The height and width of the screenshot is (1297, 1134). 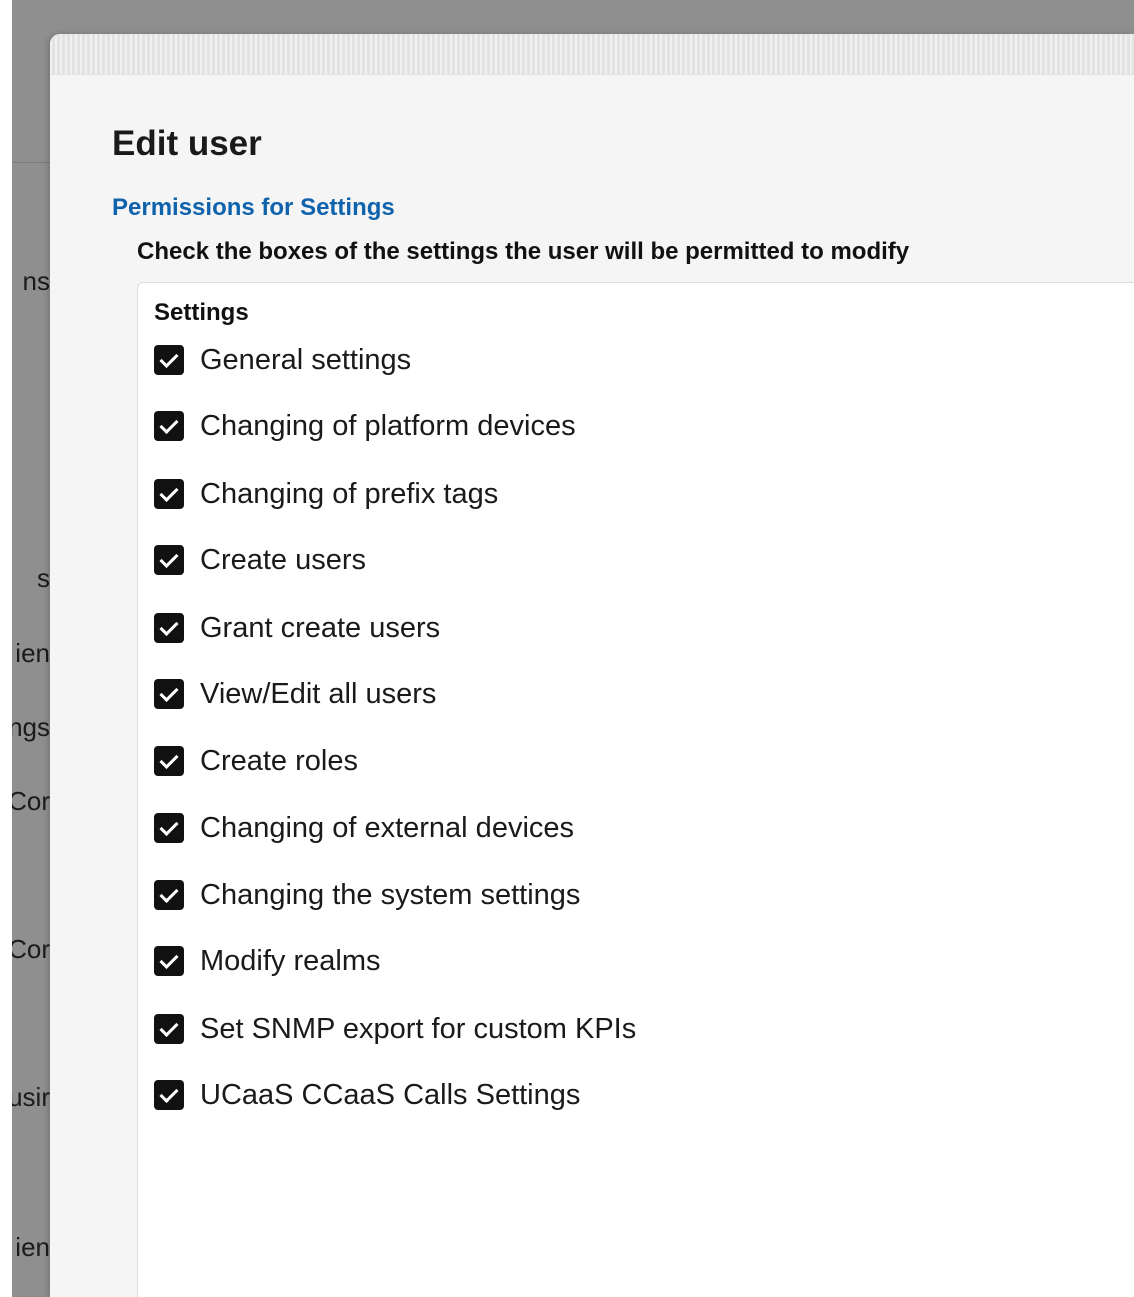 What do you see at coordinates (31, 578) in the screenshot?
I see `background-nav-item: s` at bounding box center [31, 578].